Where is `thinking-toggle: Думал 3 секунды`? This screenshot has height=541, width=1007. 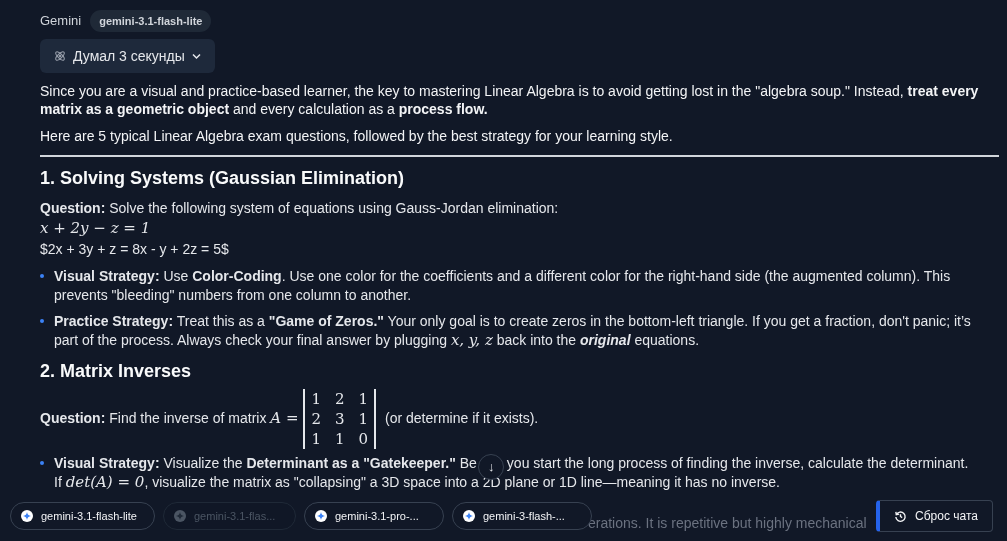
thinking-toggle: Думал 3 секунды is located at coordinates (127, 56).